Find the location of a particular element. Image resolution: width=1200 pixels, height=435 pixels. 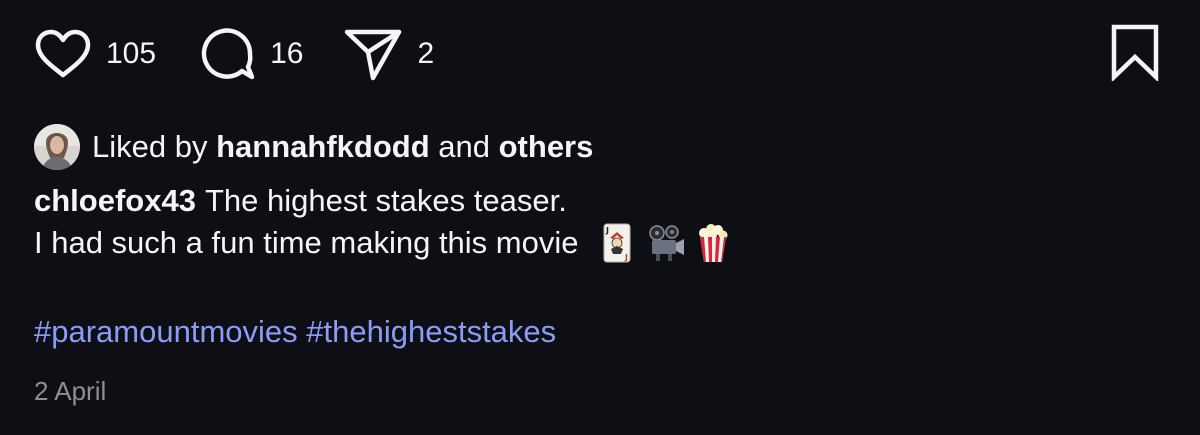

liked-by-prefix: Liked by is located at coordinates (150, 146).